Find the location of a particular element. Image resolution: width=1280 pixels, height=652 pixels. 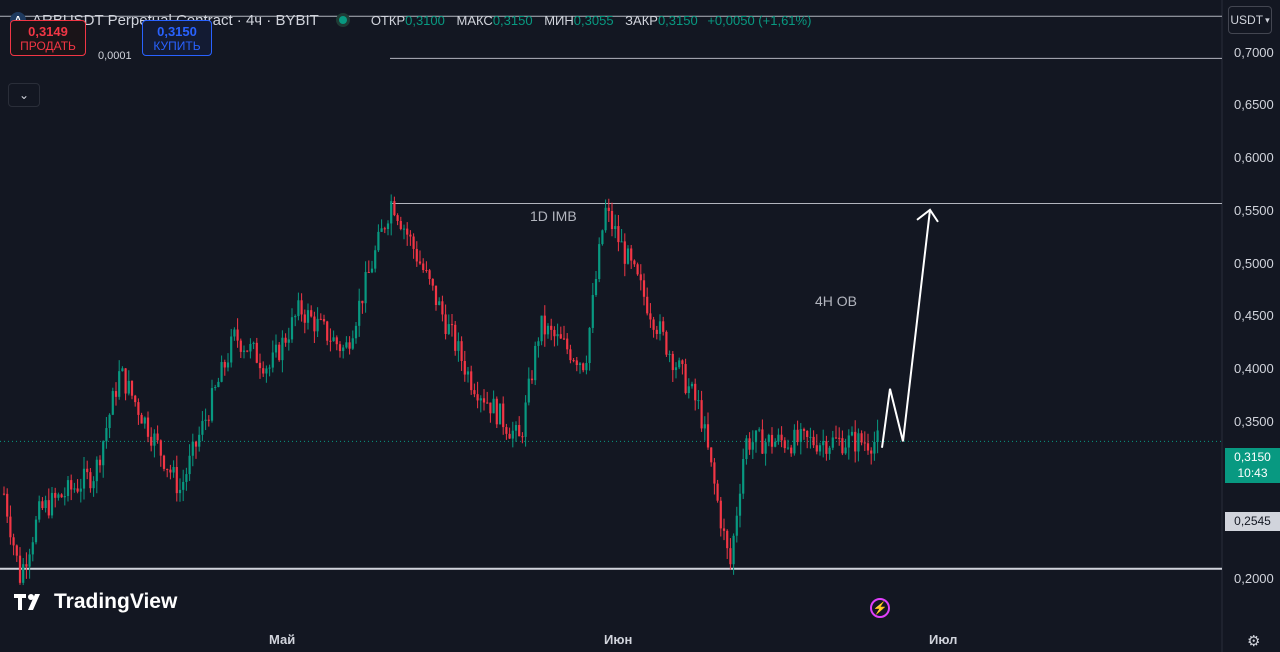

sell-button: 0,3149 ПРОДАТЬ is located at coordinates (48, 38).